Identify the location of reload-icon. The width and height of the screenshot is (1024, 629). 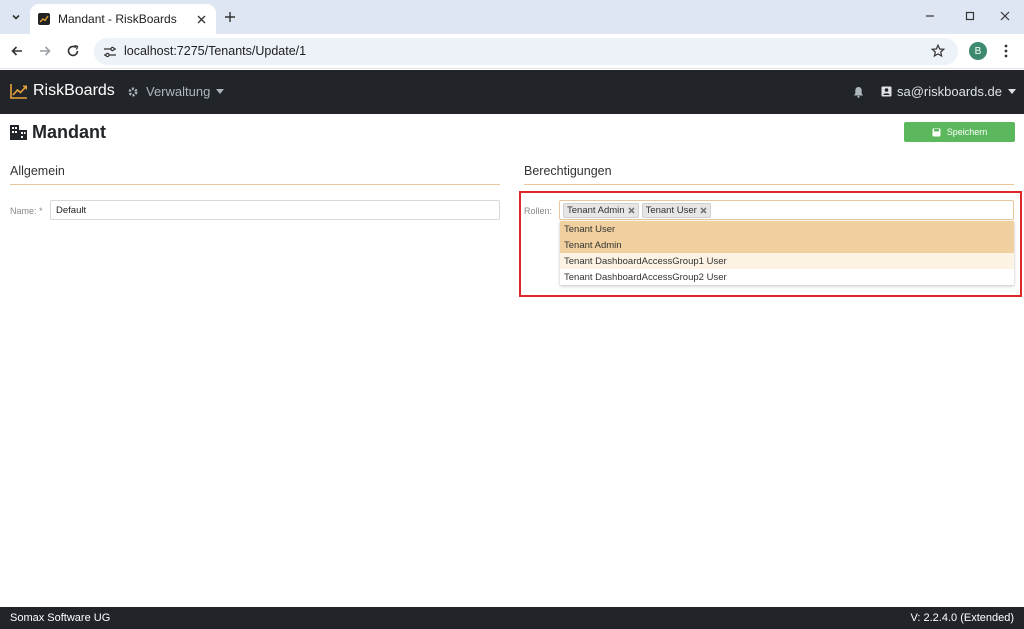
(73, 51).